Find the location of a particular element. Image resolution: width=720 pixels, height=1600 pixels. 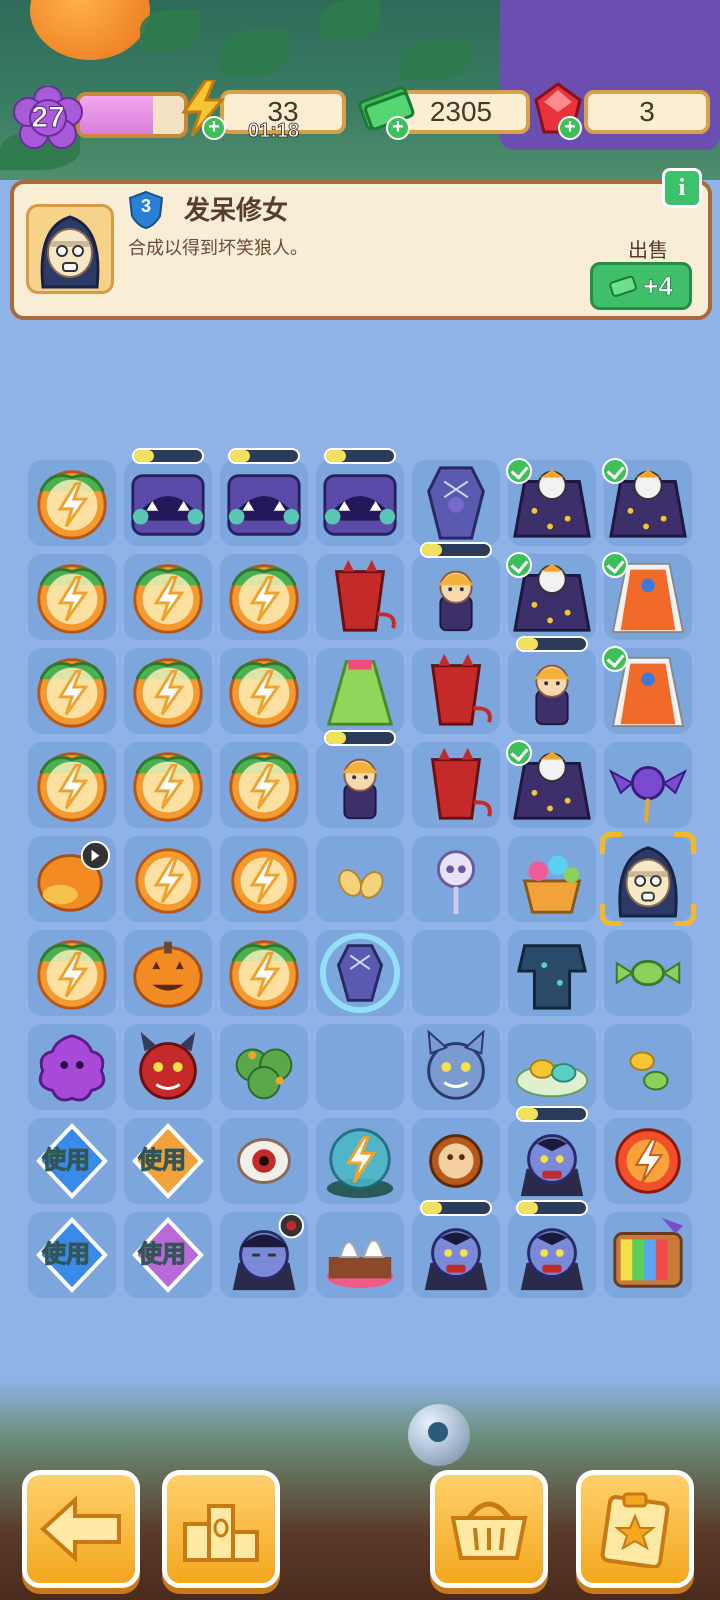

candy-pile-icon is located at coordinates (648, 1067).